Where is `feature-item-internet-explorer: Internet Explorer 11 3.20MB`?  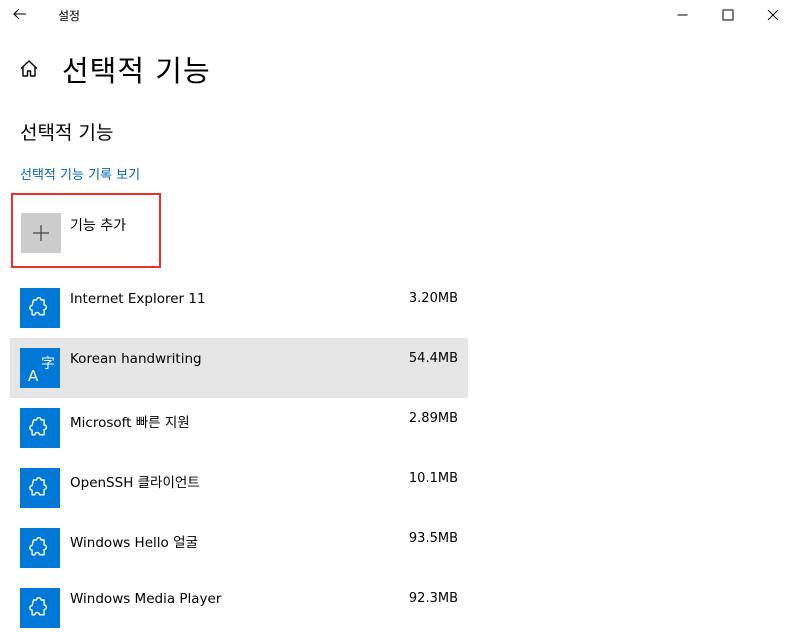 feature-item-internet-explorer: Internet Explorer 11 3.20MB is located at coordinates (239, 308).